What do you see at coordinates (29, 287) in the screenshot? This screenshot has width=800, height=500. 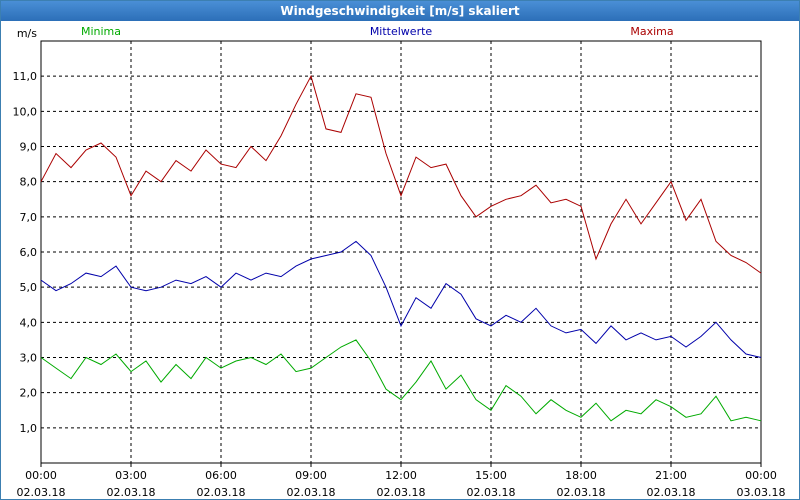 I see `y-tick-label: 5,0` at bounding box center [29, 287].